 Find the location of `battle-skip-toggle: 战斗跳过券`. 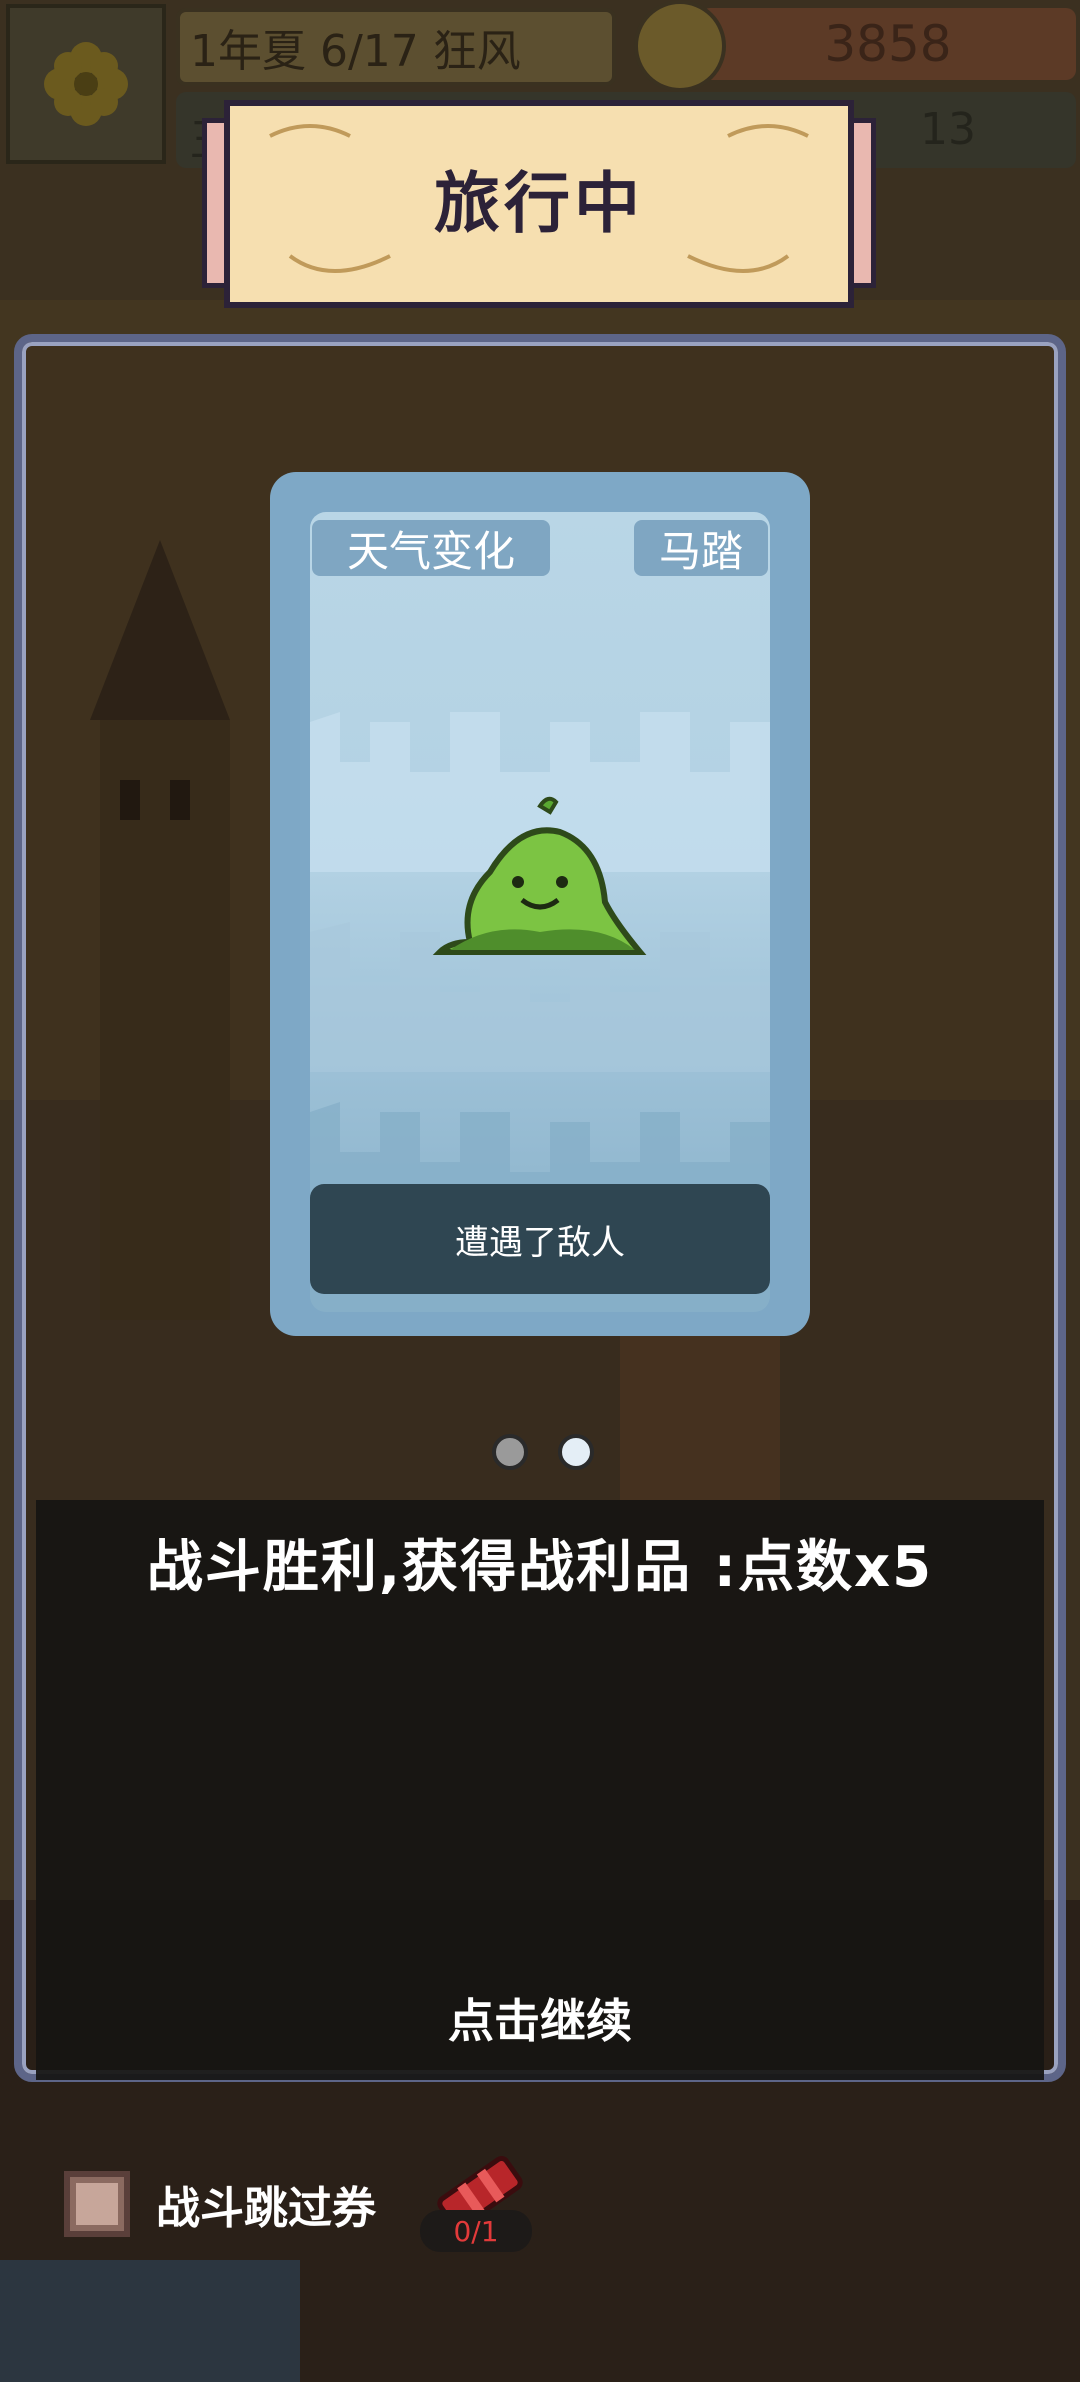

battle-skip-toggle: 战斗跳过券 is located at coordinates (220, 2204).